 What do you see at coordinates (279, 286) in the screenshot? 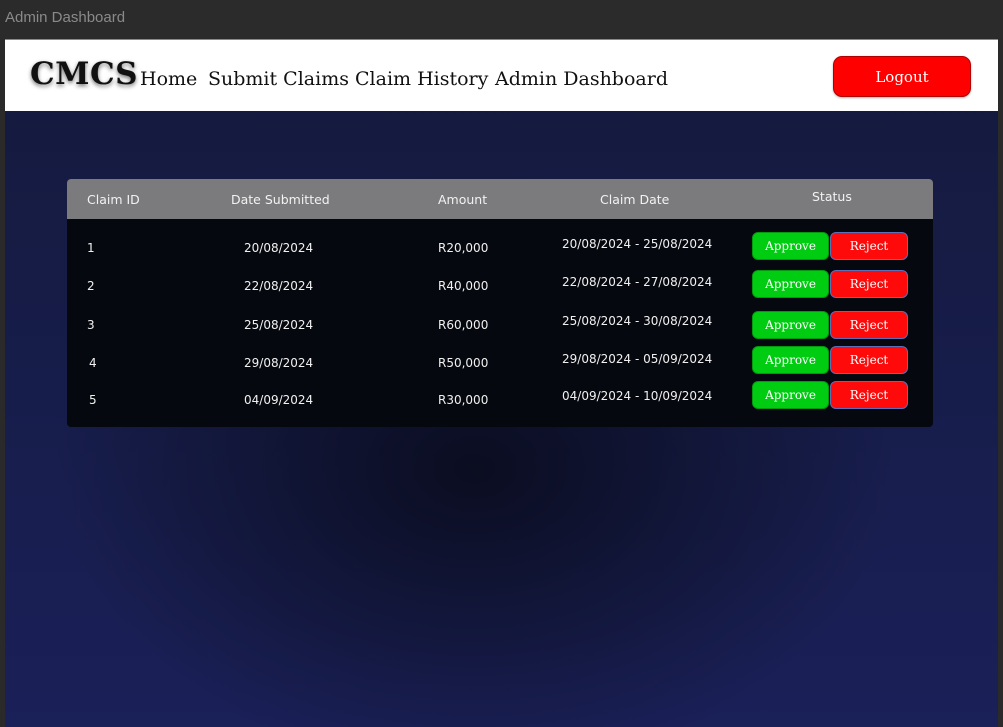
I see `cell-date-submitted: 22/08/2024` at bounding box center [279, 286].